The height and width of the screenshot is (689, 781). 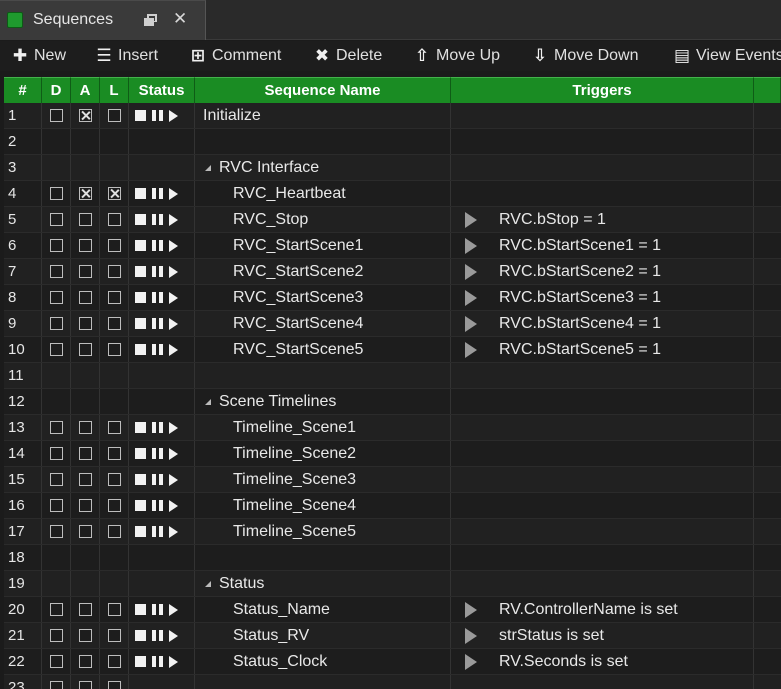 What do you see at coordinates (602, 323) in the screenshot?
I see `triggers-cell: RVC.bStartScene4 = 1` at bounding box center [602, 323].